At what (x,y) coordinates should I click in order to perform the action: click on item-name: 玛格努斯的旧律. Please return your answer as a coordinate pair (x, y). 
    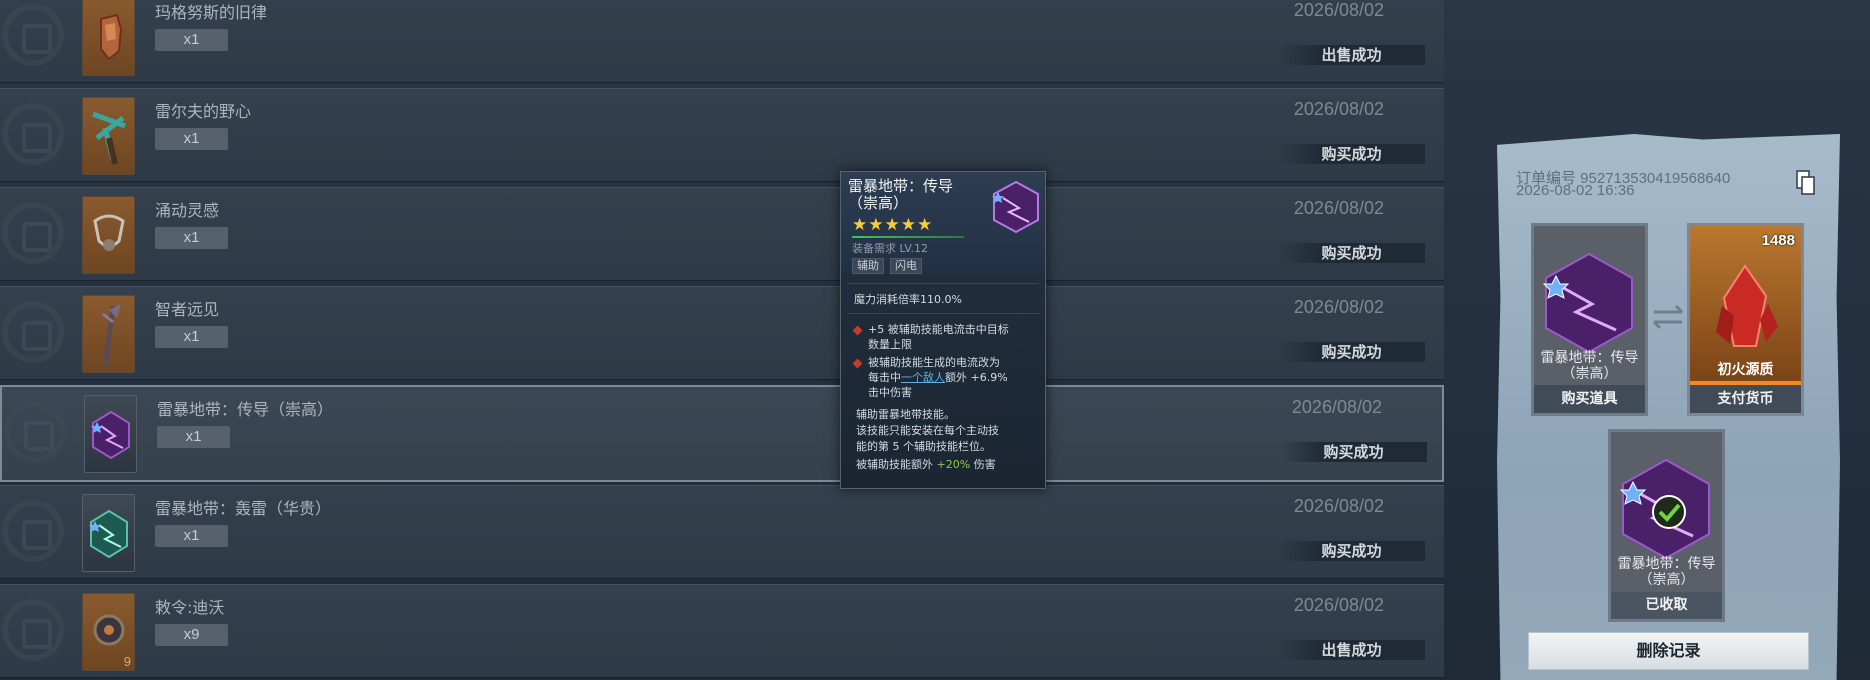
    Looking at the image, I should click on (211, 12).